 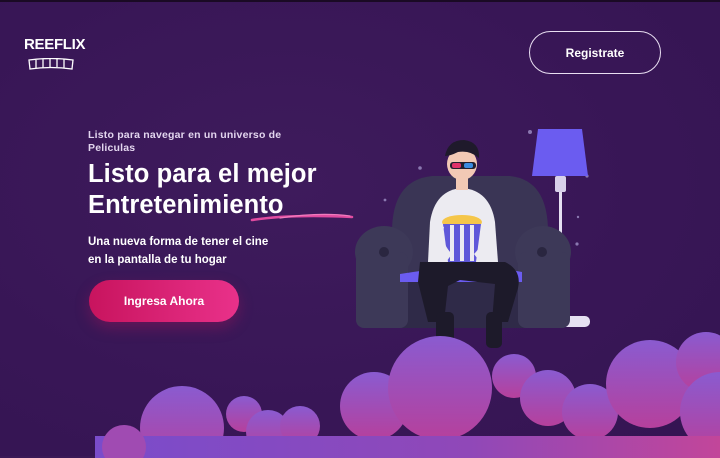 I want to click on logo-text: REEFLIX, so click(x=55, y=44).